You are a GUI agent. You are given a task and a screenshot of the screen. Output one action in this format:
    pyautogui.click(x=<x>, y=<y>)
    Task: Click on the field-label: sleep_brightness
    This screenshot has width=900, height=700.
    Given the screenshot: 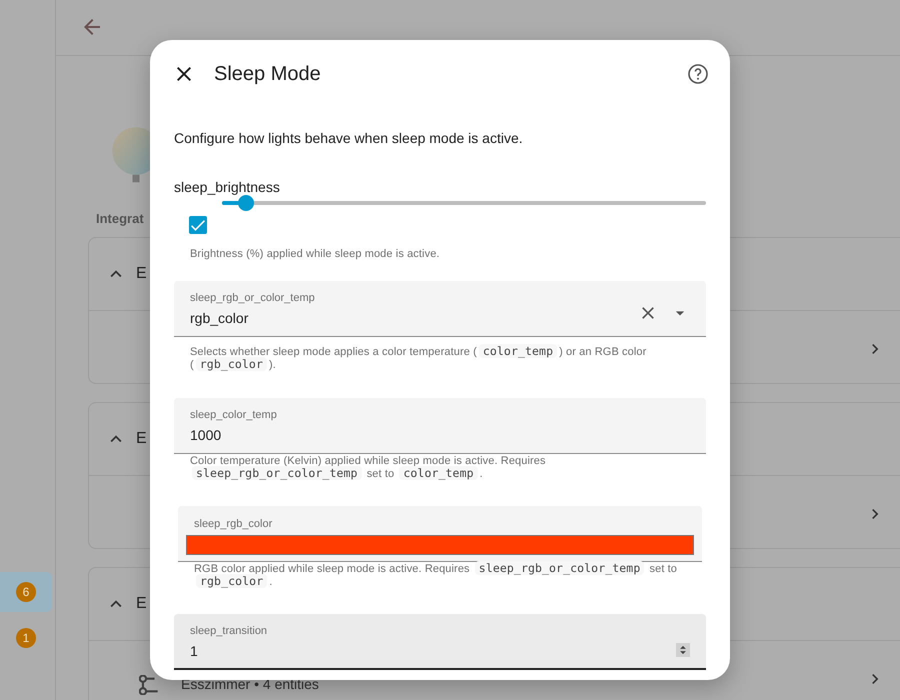 What is the action you would take?
    pyautogui.click(x=227, y=187)
    